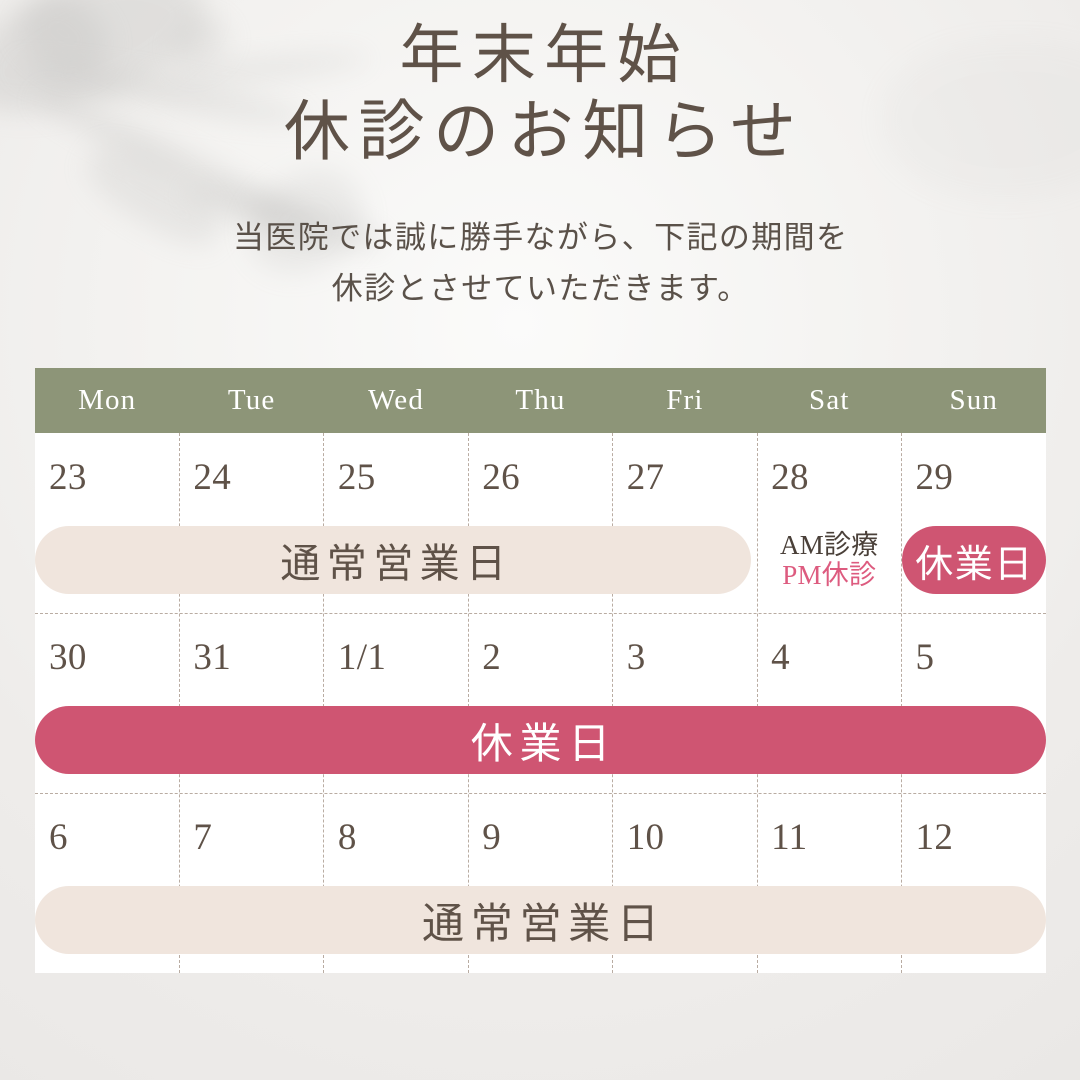  Describe the element at coordinates (636, 657) in the screenshot. I see `day-number: 3` at that location.